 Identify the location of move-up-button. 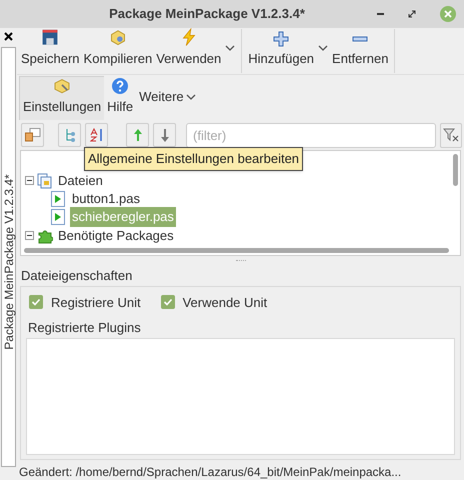
(137, 135).